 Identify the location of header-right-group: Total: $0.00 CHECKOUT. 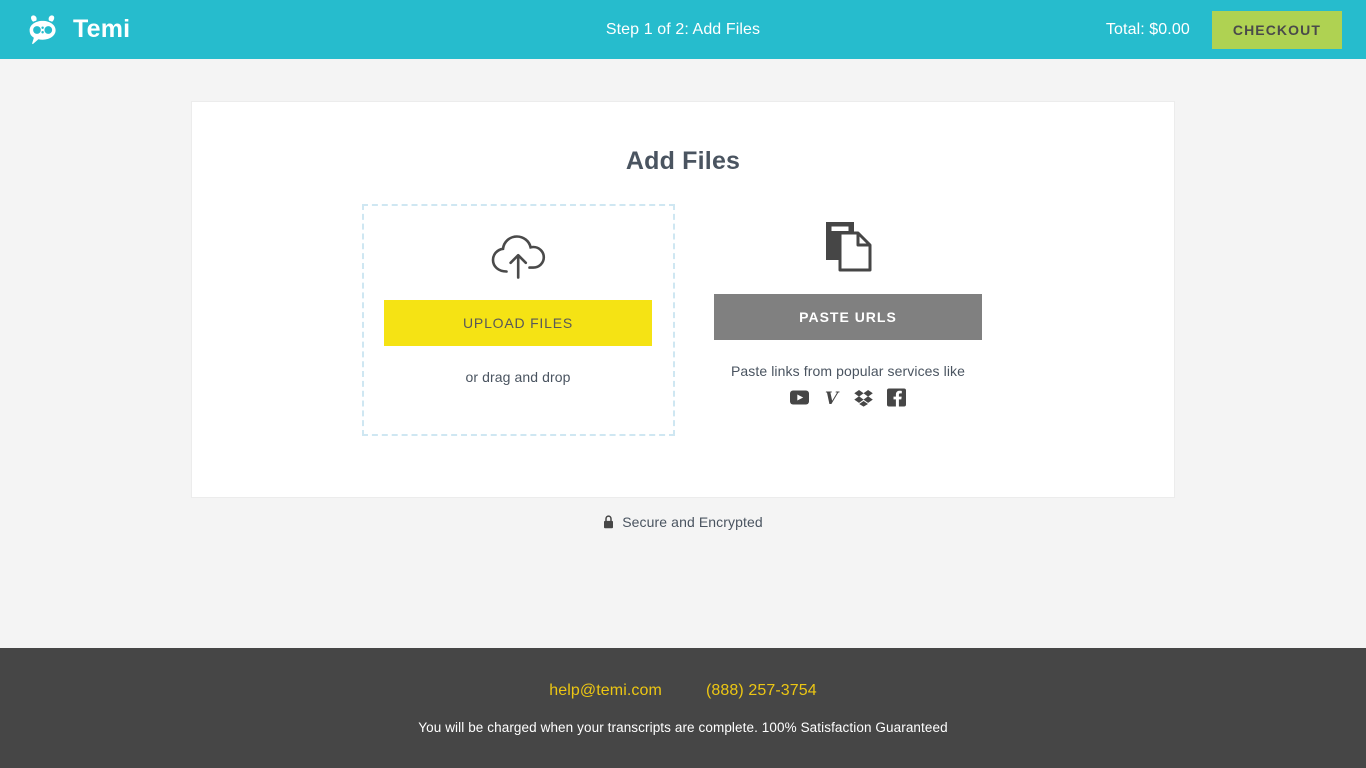
(1223, 29).